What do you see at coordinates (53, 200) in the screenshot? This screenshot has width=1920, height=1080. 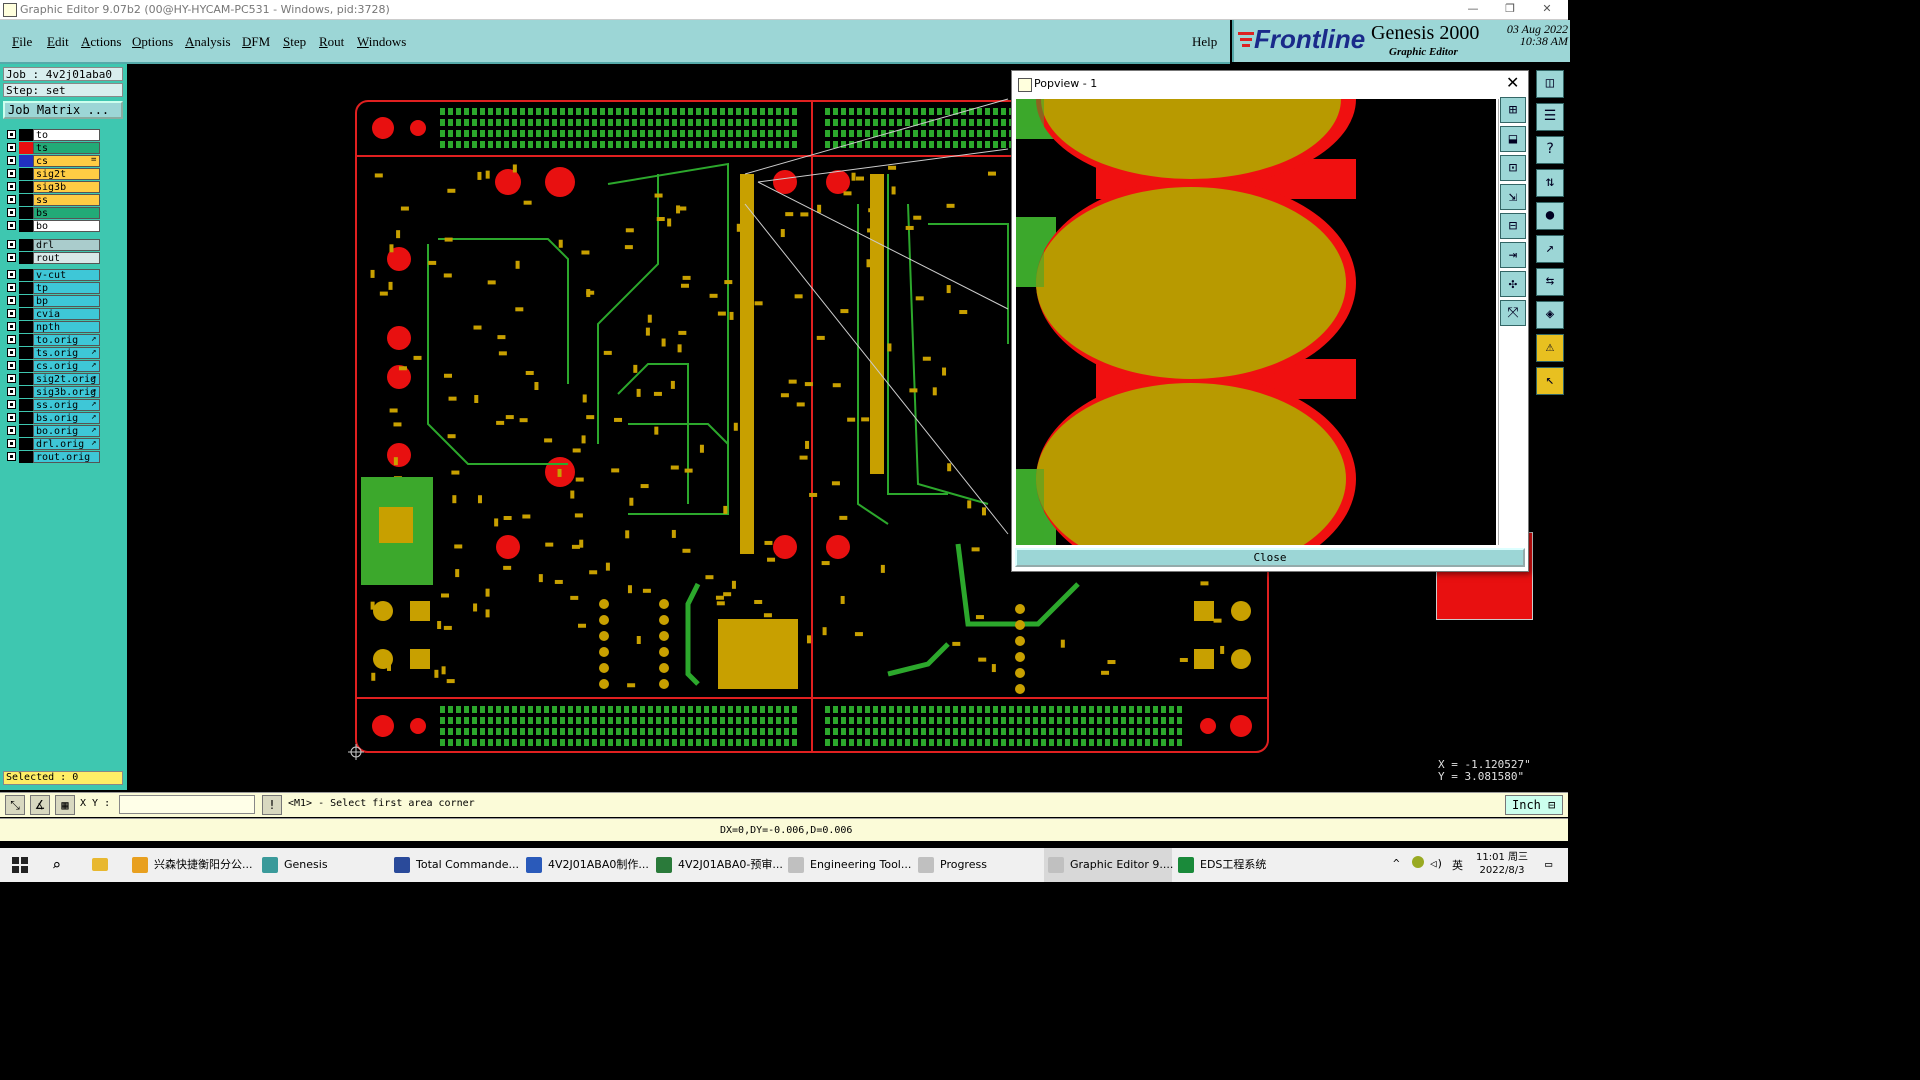 I see `layer-row-ss: ss` at bounding box center [53, 200].